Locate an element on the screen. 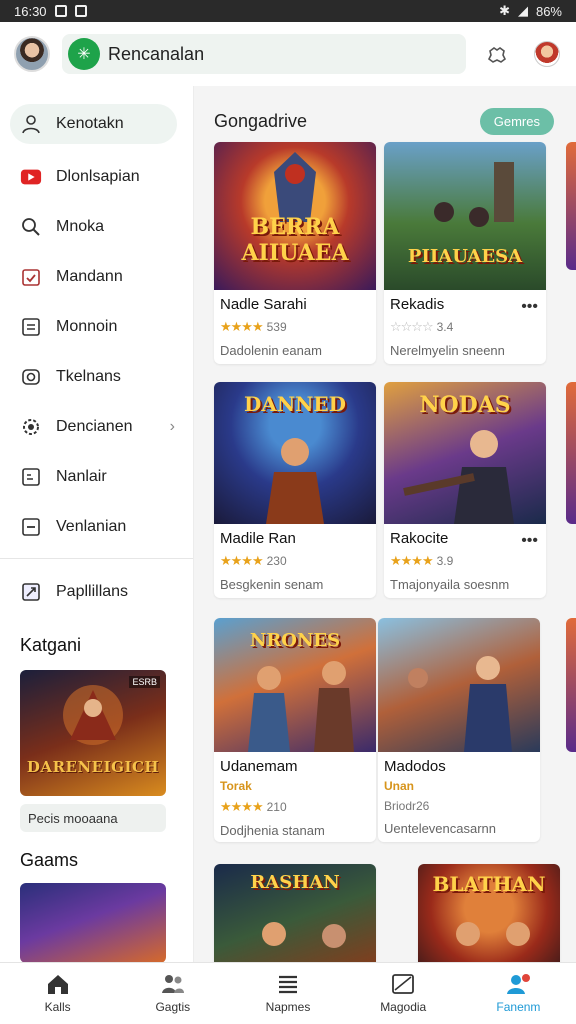 The height and width of the screenshot is (1024, 576). rating-value: 210 is located at coordinates (276, 807).